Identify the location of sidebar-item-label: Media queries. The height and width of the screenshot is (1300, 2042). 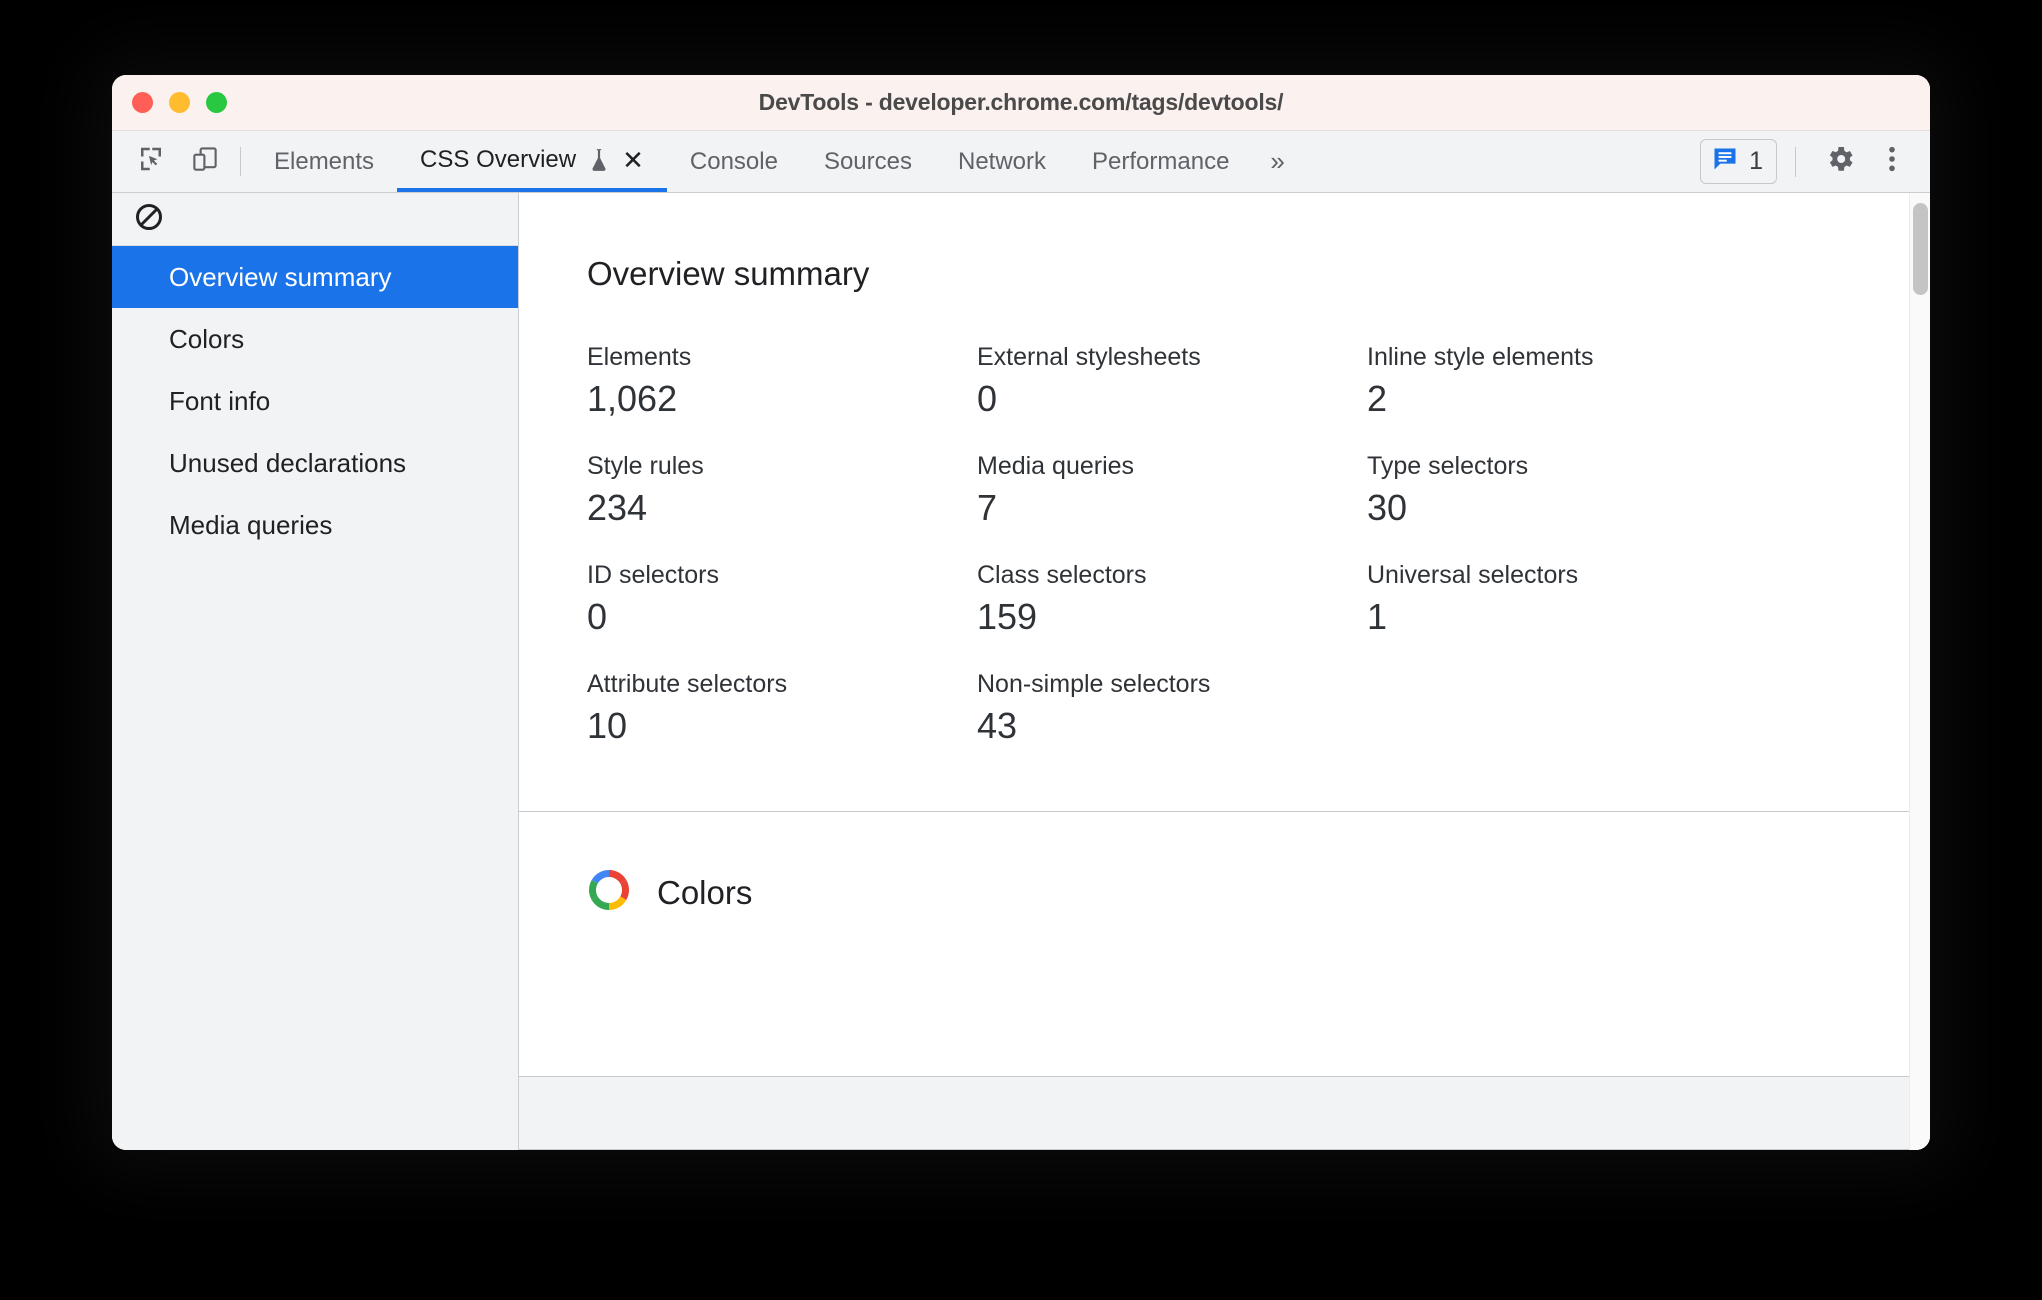
(251, 524).